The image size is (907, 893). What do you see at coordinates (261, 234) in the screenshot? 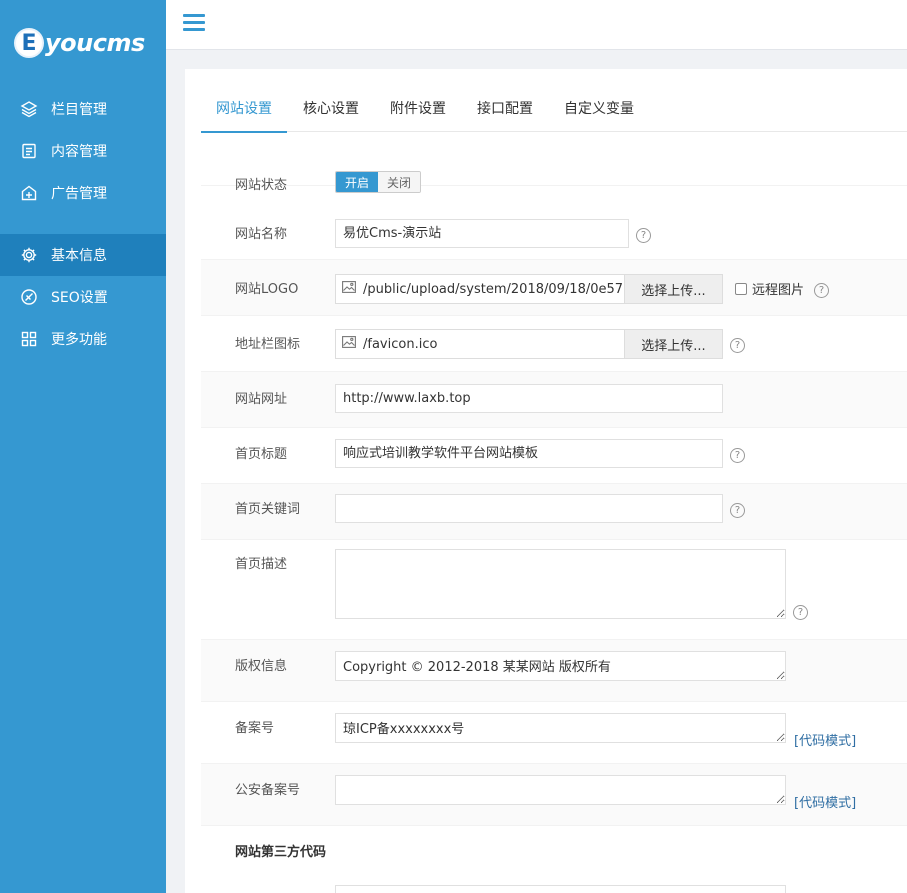
I see `name-label: 网站名称` at bounding box center [261, 234].